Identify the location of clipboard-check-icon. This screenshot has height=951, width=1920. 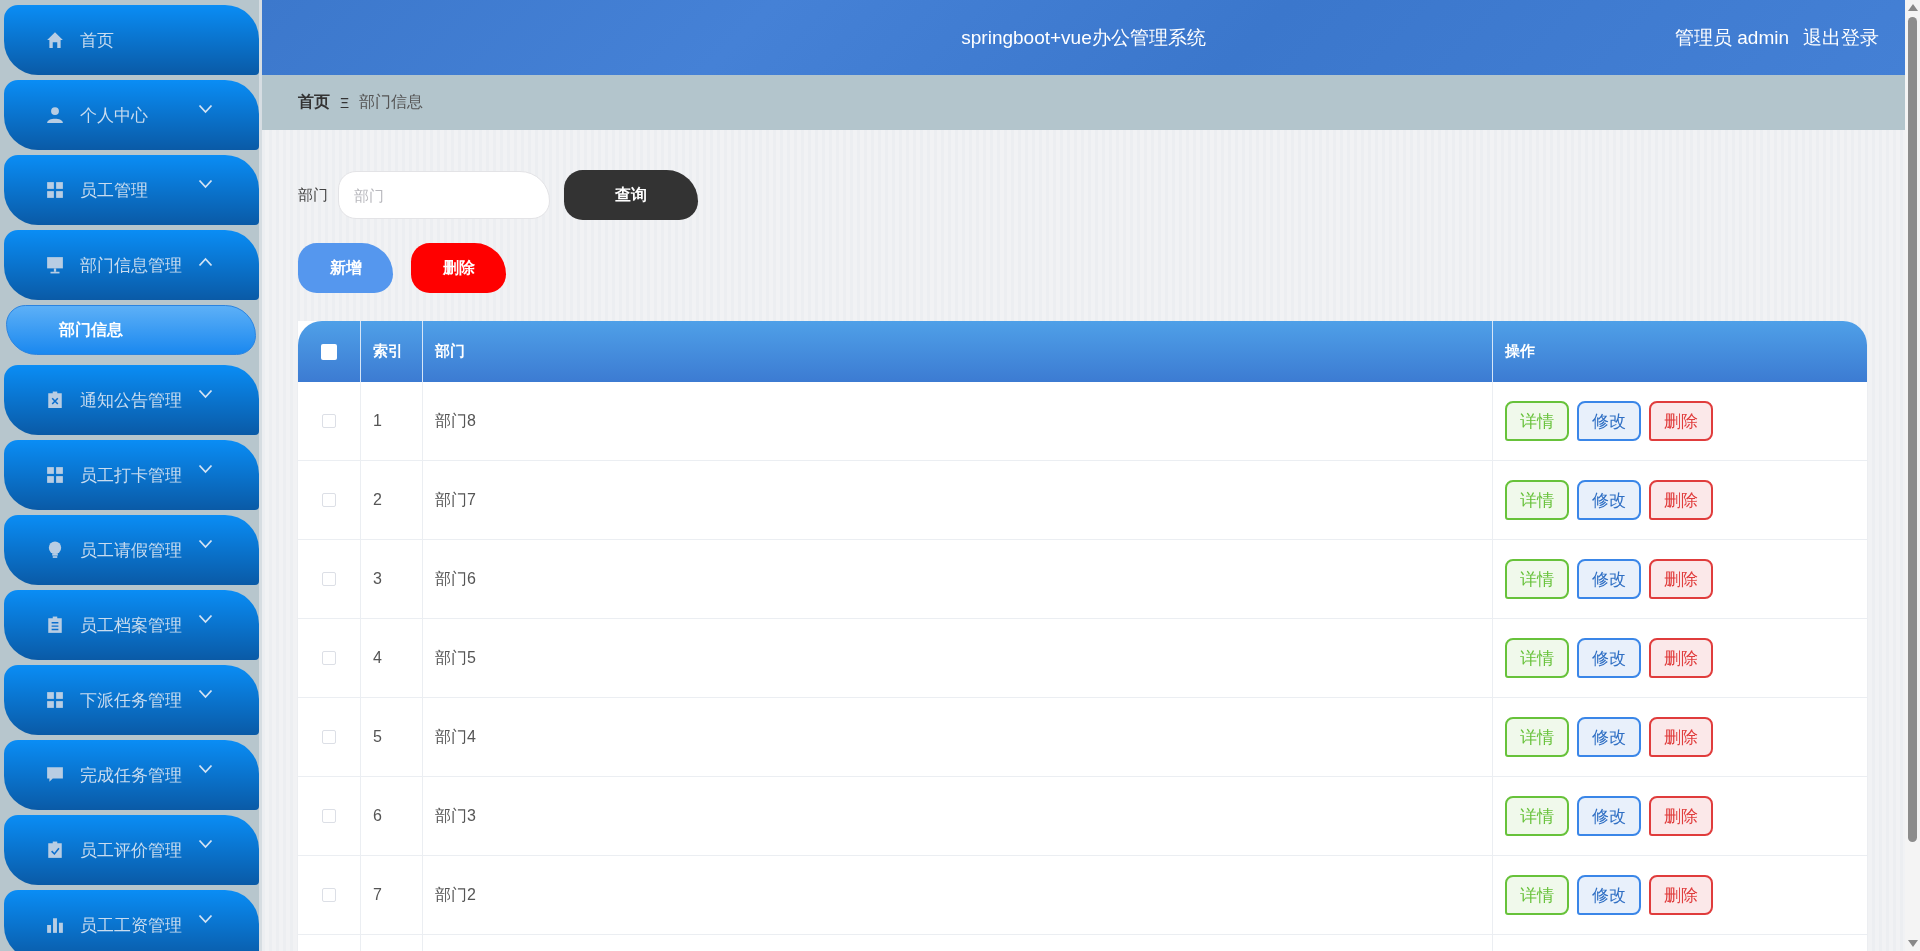
(55, 850).